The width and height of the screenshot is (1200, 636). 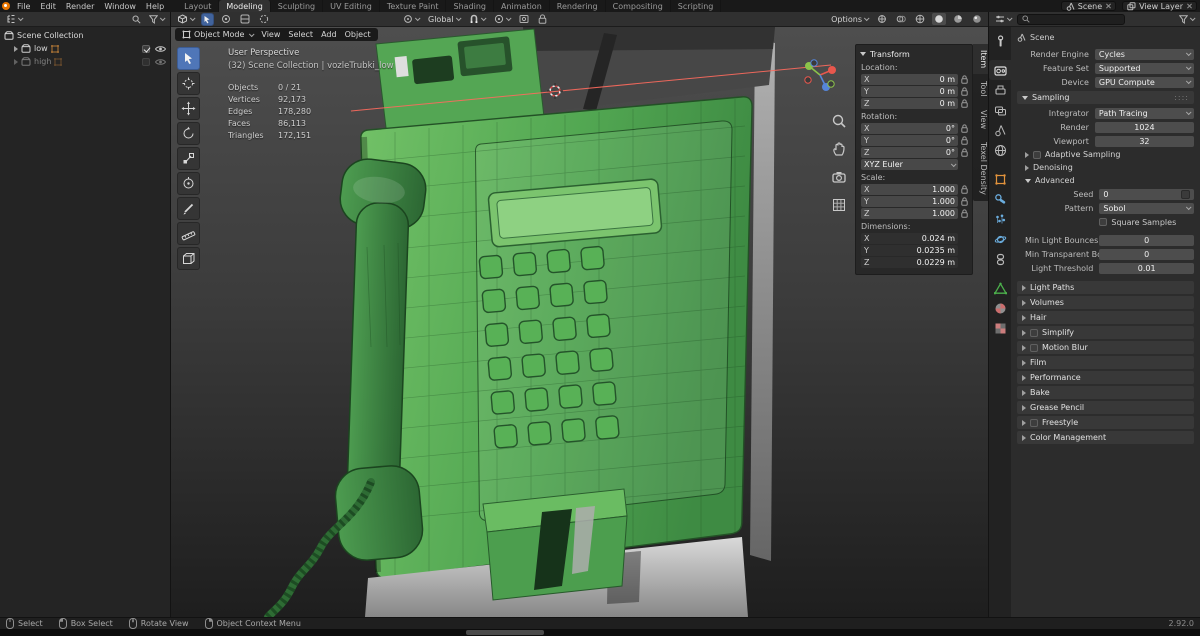 I want to click on section-performance: Performance, so click(x=1105, y=377).